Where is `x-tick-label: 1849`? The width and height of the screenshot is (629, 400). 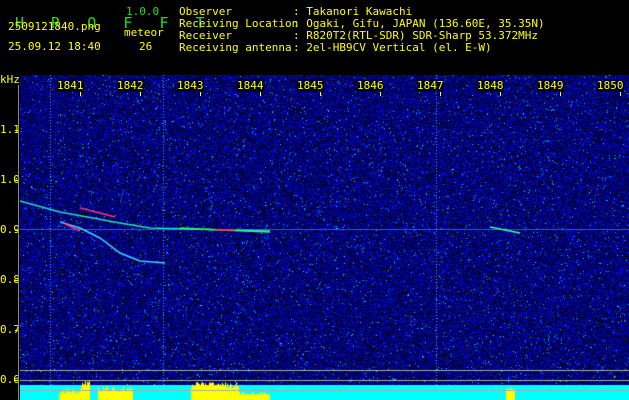
x-tick-label: 1849 is located at coordinates (550, 85).